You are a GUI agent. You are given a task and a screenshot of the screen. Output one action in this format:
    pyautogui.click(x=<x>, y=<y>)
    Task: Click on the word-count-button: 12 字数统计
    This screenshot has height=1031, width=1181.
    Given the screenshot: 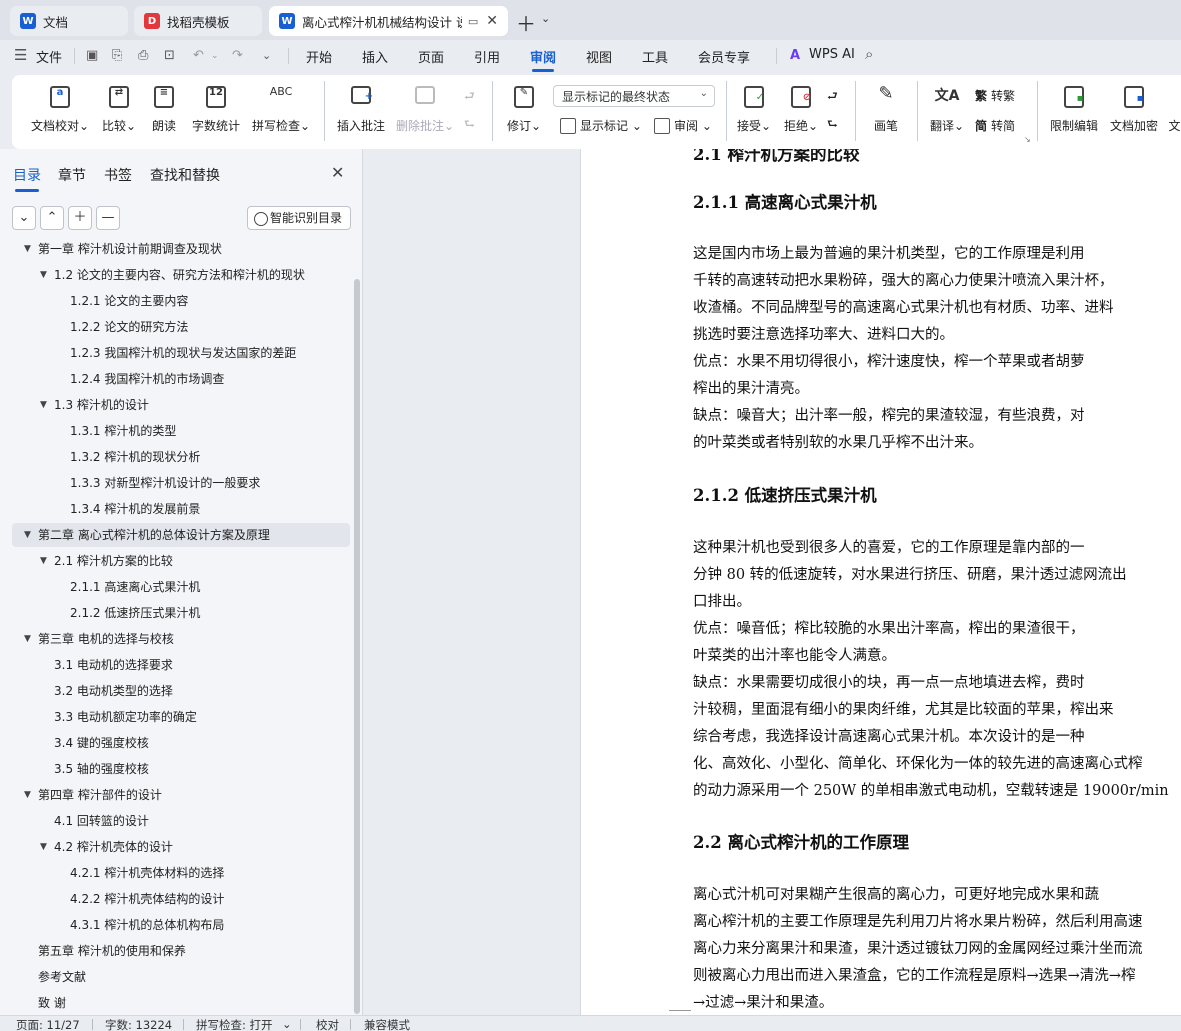 What is the action you would take?
    pyautogui.click(x=216, y=108)
    